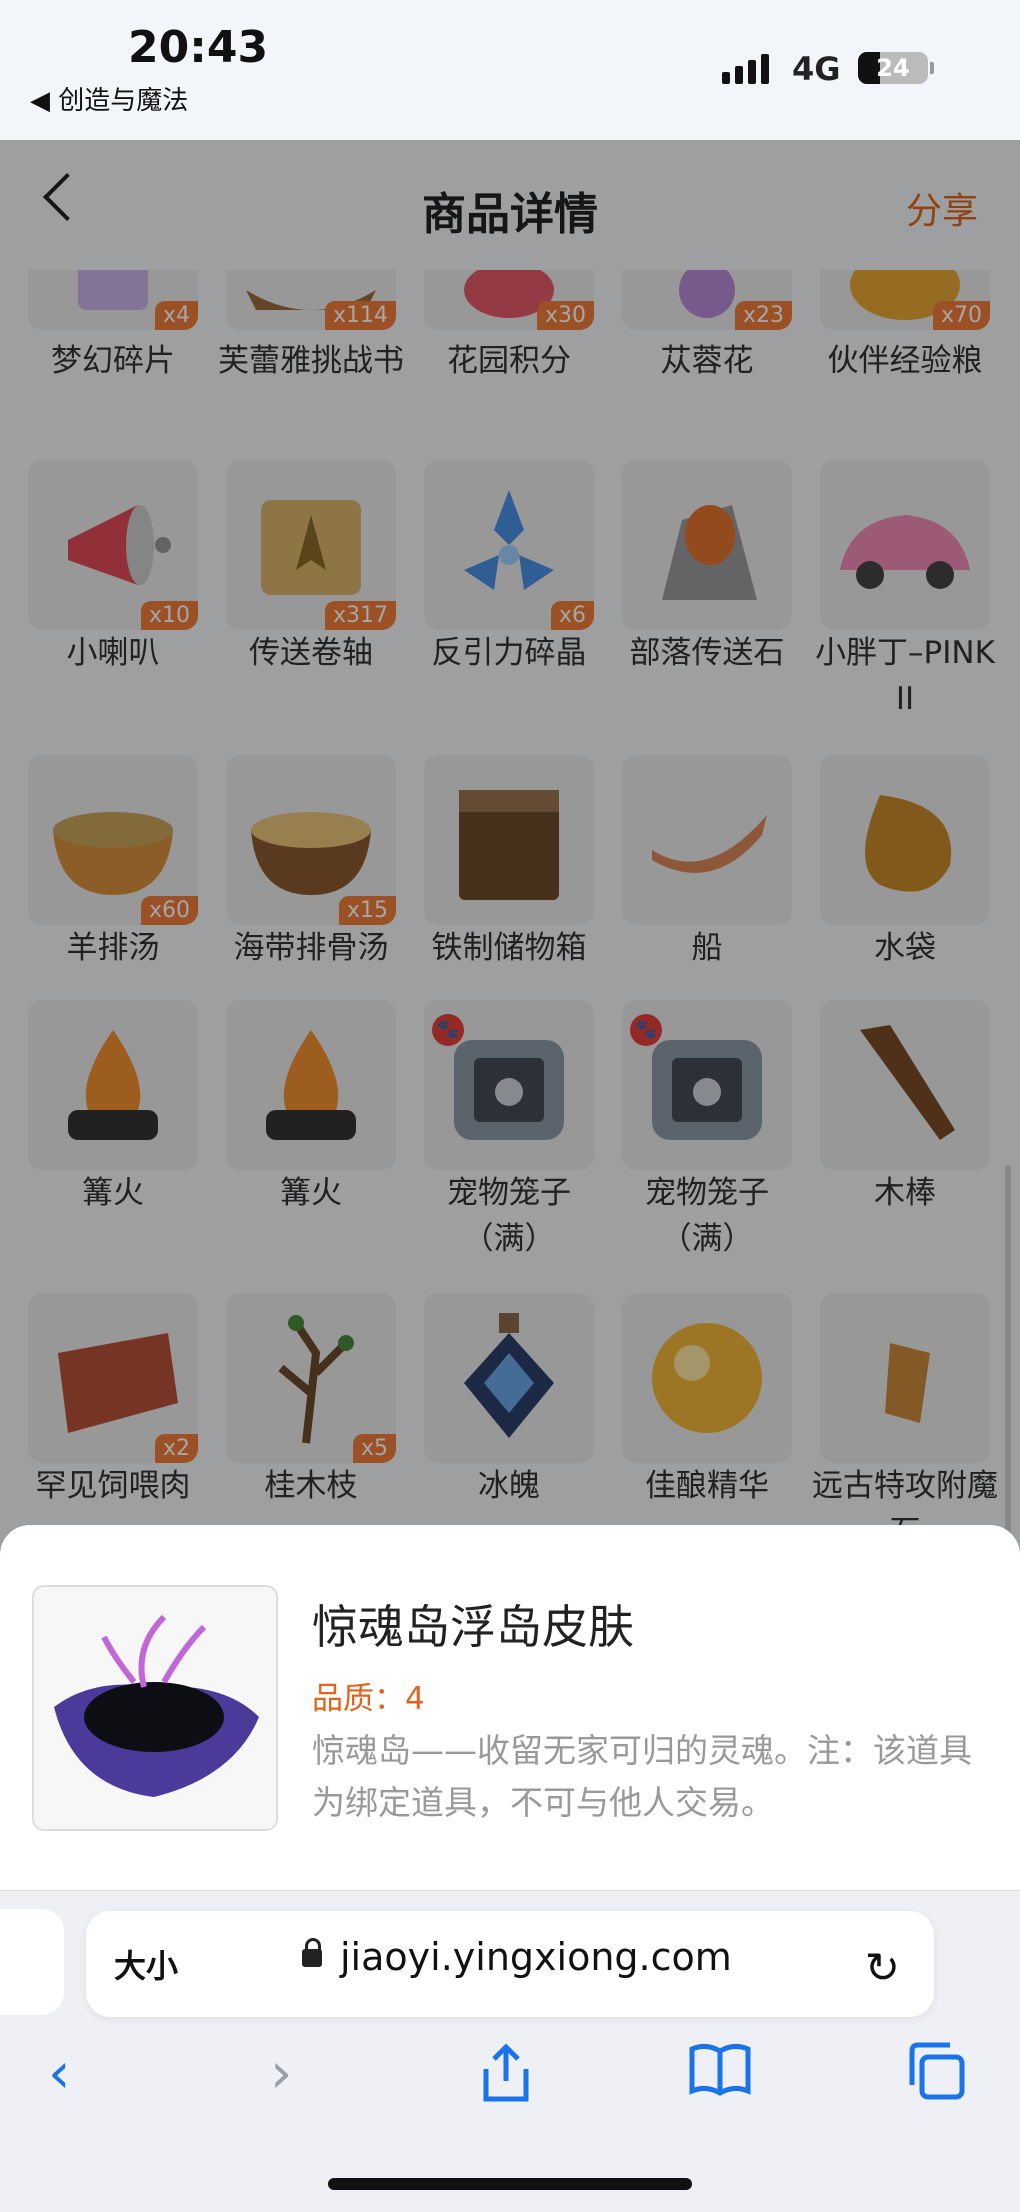 The image size is (1020, 2212). I want to click on scrollbar, so click(1008, 1365).